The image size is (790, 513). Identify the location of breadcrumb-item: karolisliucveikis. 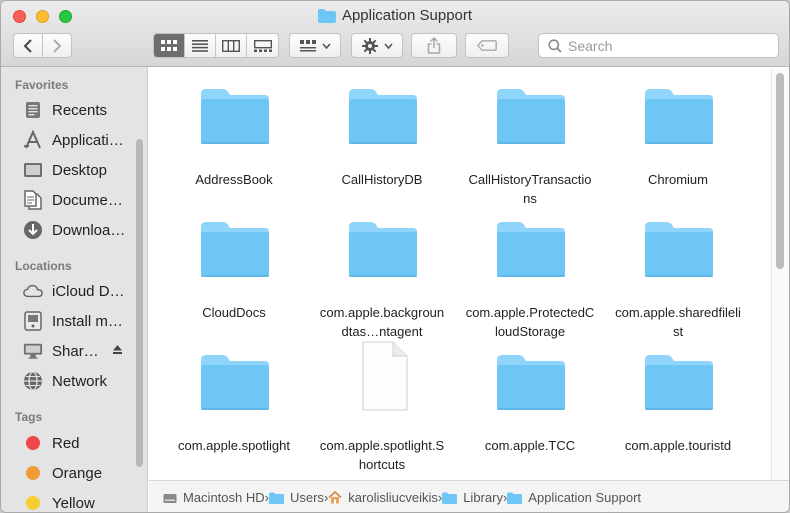
(383, 497).